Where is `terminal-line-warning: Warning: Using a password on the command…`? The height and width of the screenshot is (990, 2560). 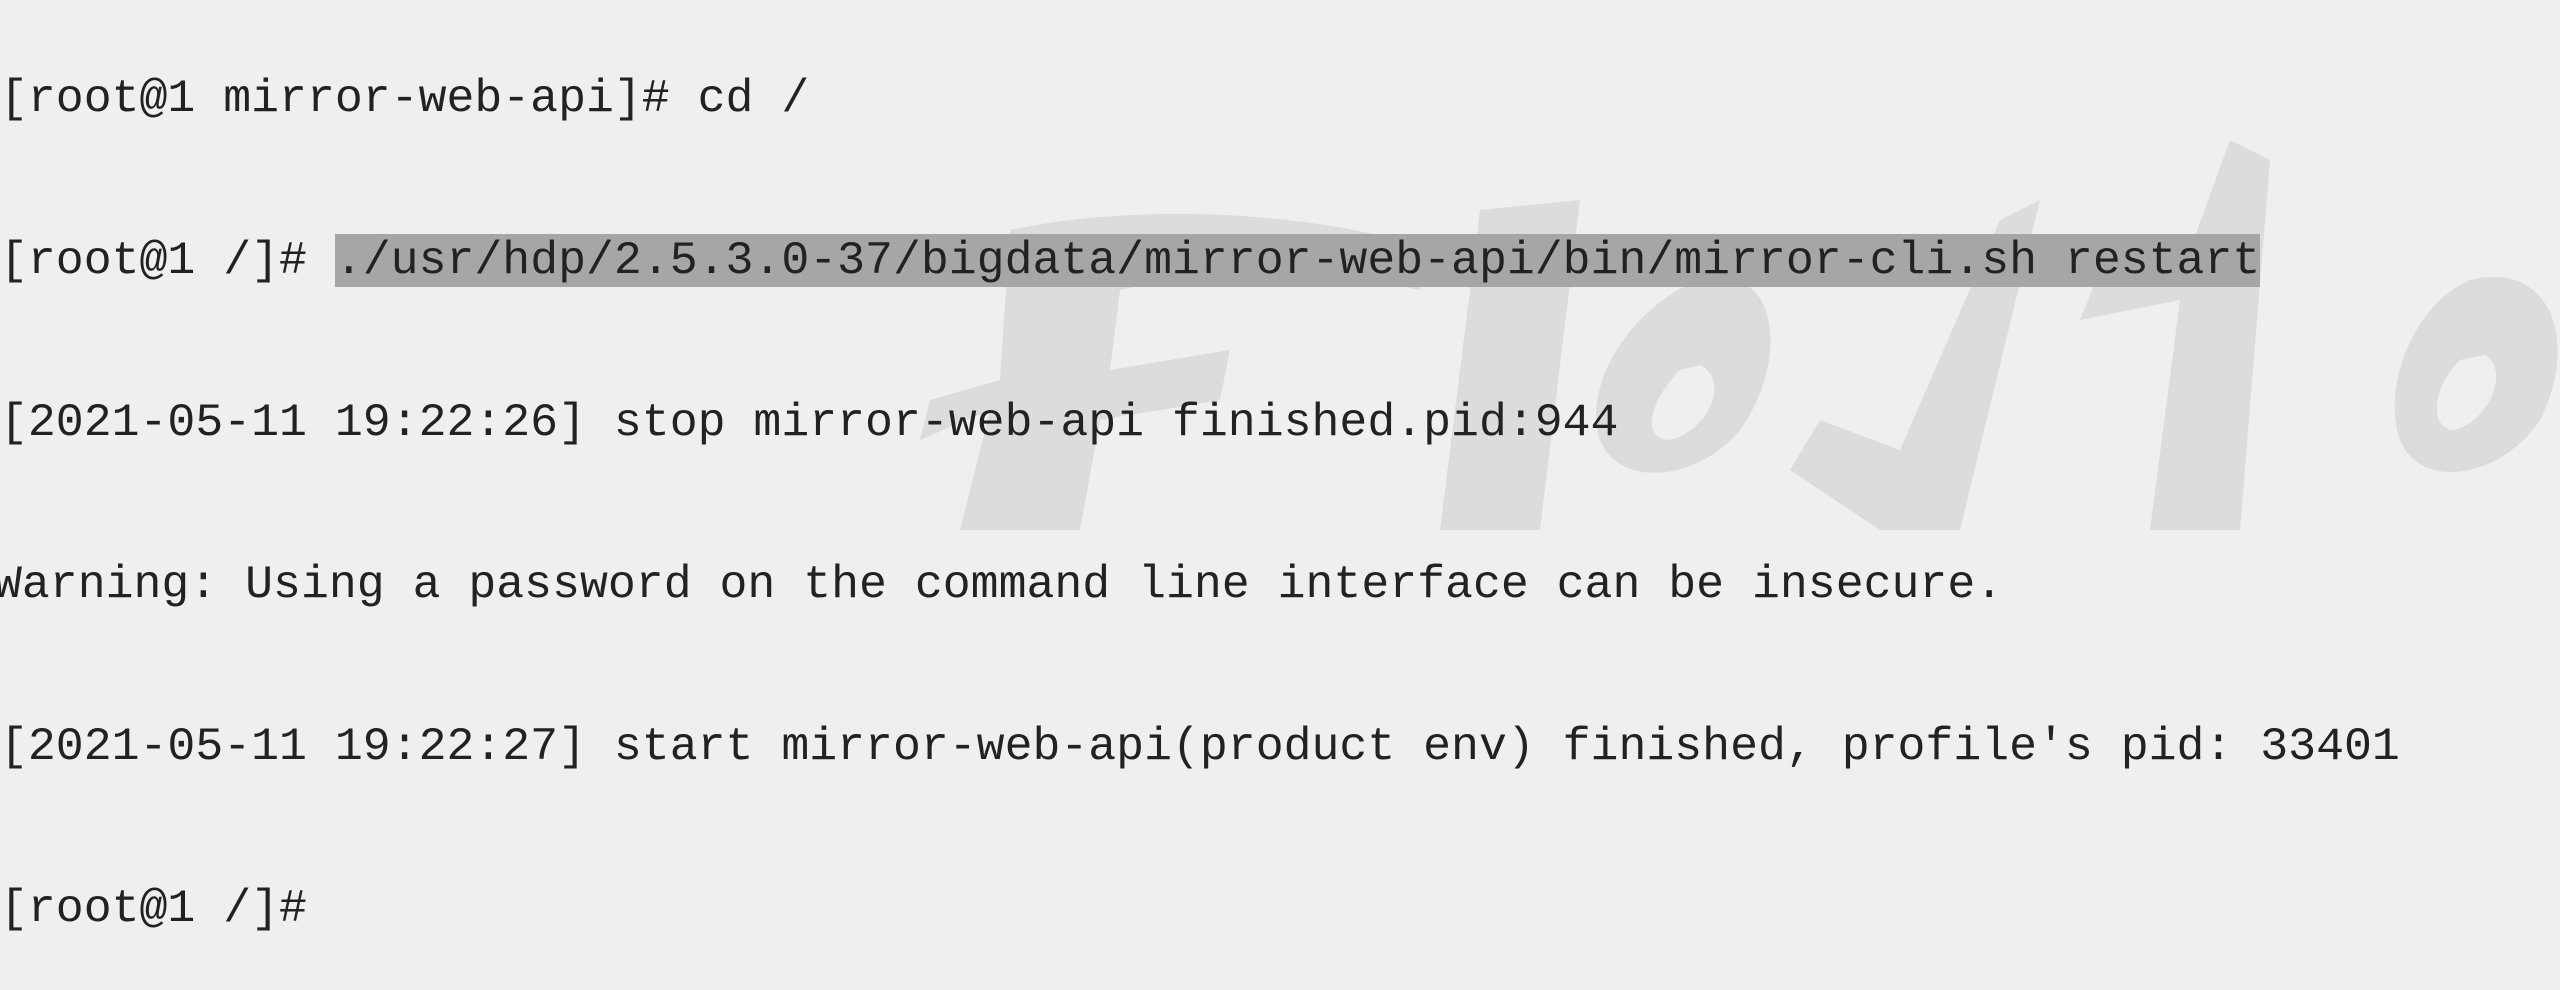 terminal-line-warning: Warning: Using a password on the command… is located at coordinates (1002, 584).